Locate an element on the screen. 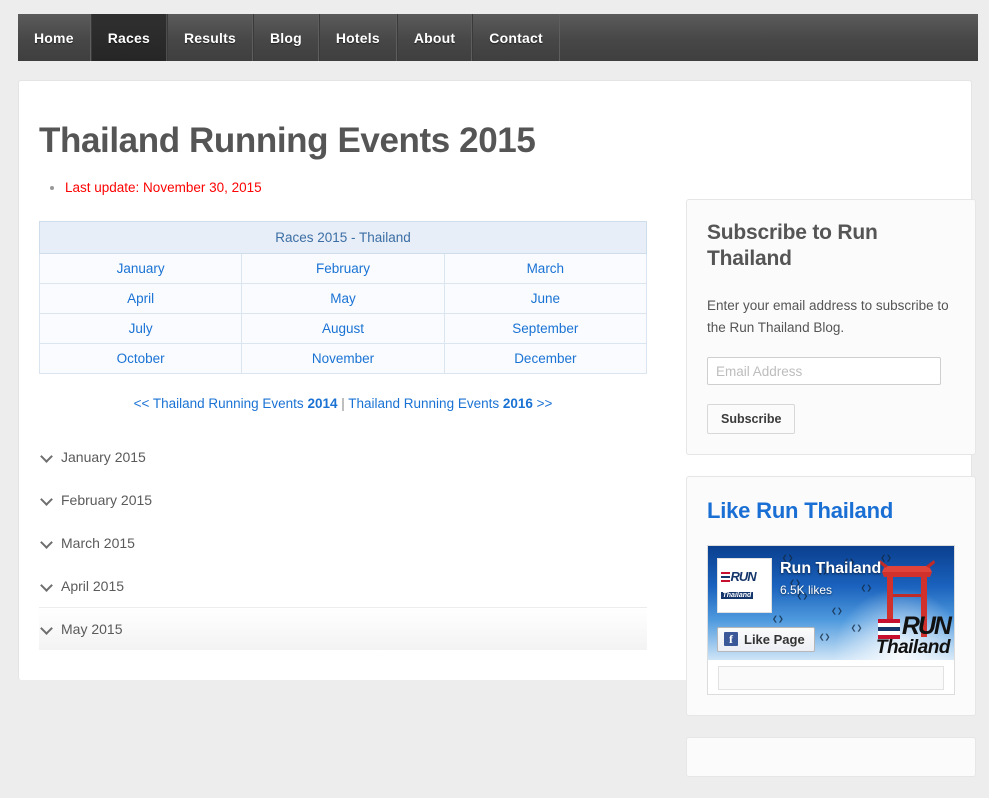 The image size is (989, 798). last-update-text: Last update: November 30, 2015 is located at coordinates (163, 188).